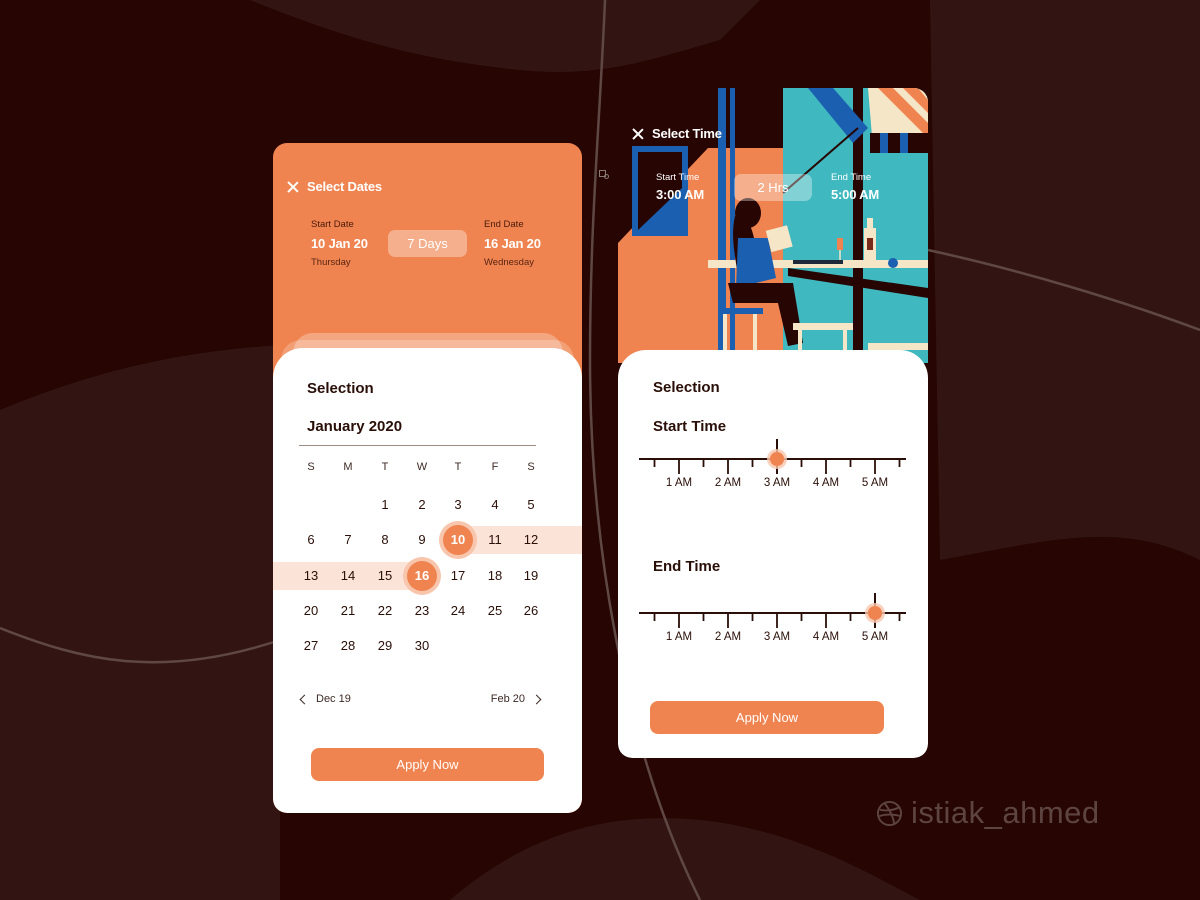 The image size is (1200, 900). Describe the element at coordinates (417, 445) in the screenshot. I see `divider` at that location.